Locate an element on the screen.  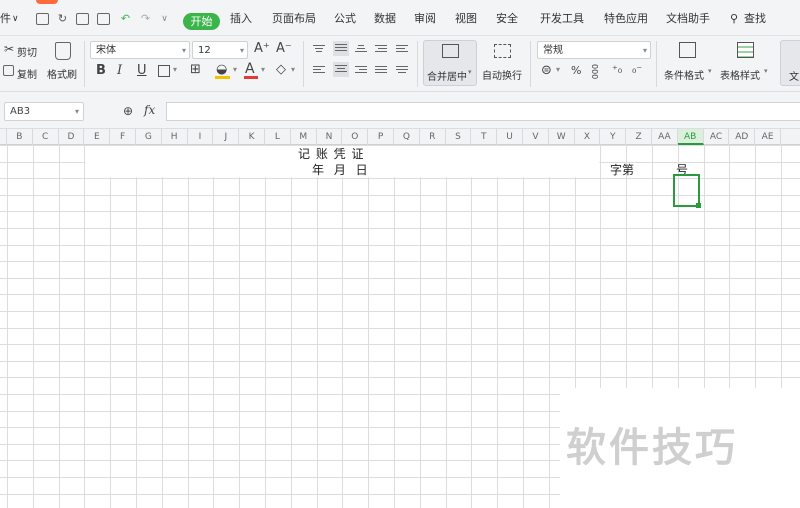
thousands-button: 000 is located at coordinates (594, 71).